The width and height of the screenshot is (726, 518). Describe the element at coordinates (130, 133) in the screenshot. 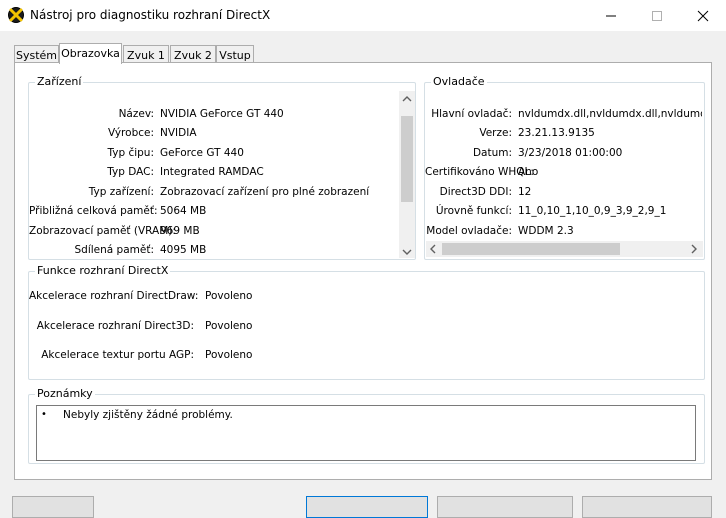

I see `field-label: Výrobce:` at that location.